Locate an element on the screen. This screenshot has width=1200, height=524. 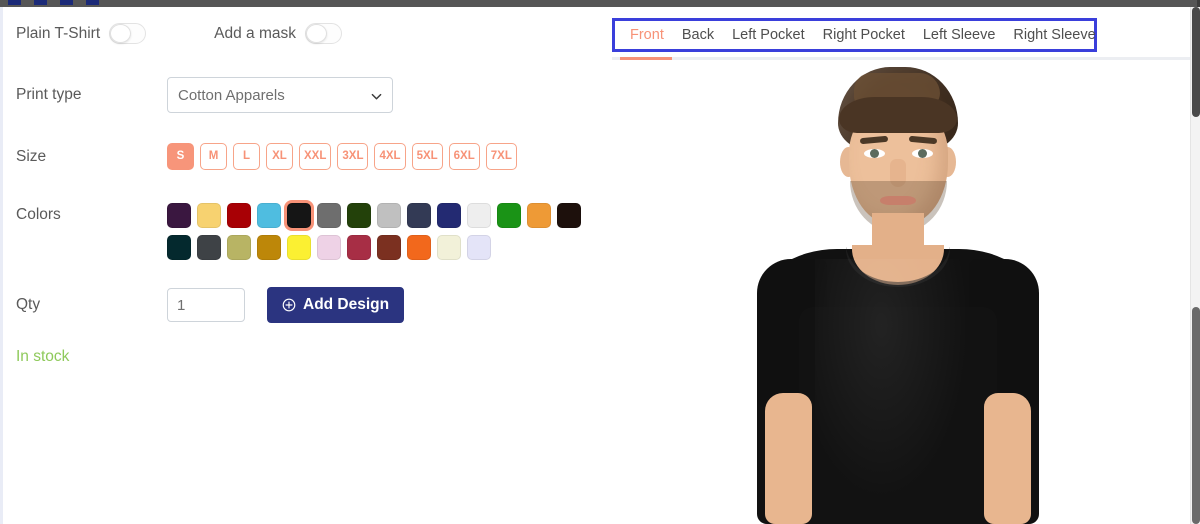
size-option-xxl: XXL is located at coordinates (315, 156).